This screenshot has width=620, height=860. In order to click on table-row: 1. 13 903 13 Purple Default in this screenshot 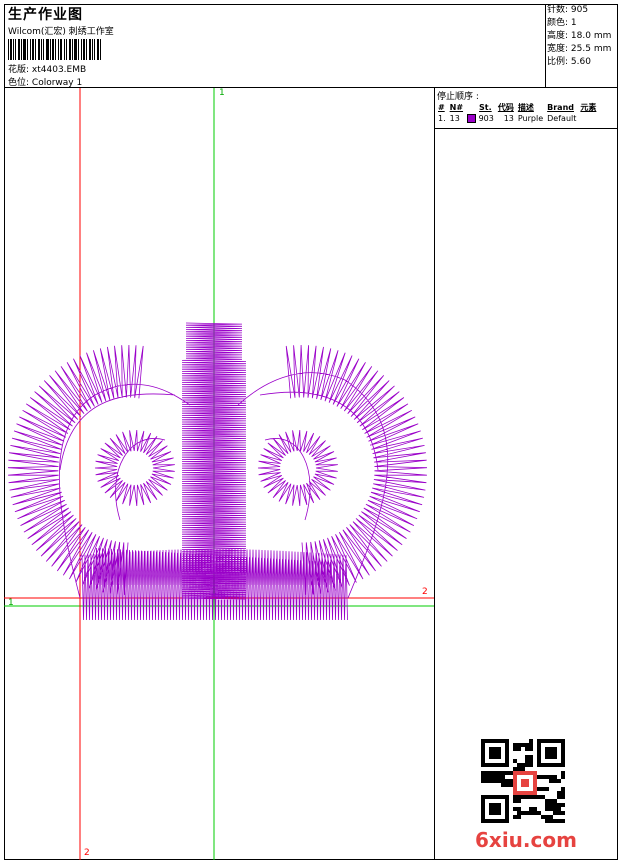, I will do `click(517, 118)`.